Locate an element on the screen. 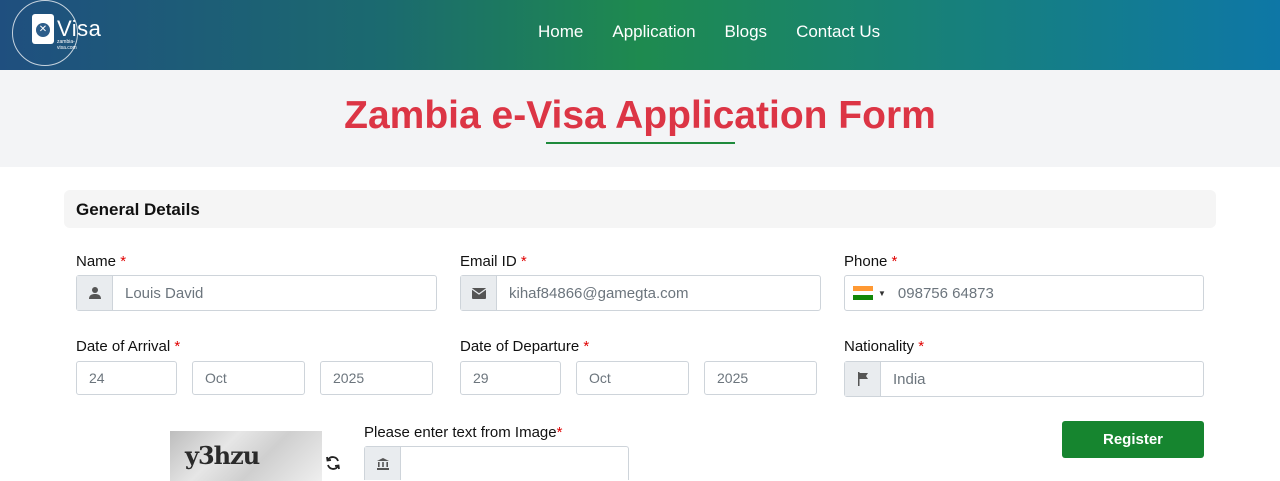 The width and height of the screenshot is (1280, 481). nav-blogs: Blogs is located at coordinates (746, 32).